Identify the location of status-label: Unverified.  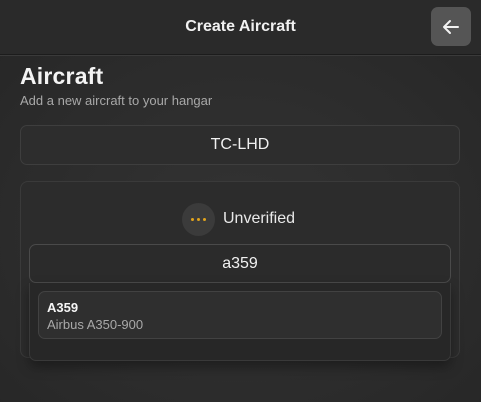
(259, 218).